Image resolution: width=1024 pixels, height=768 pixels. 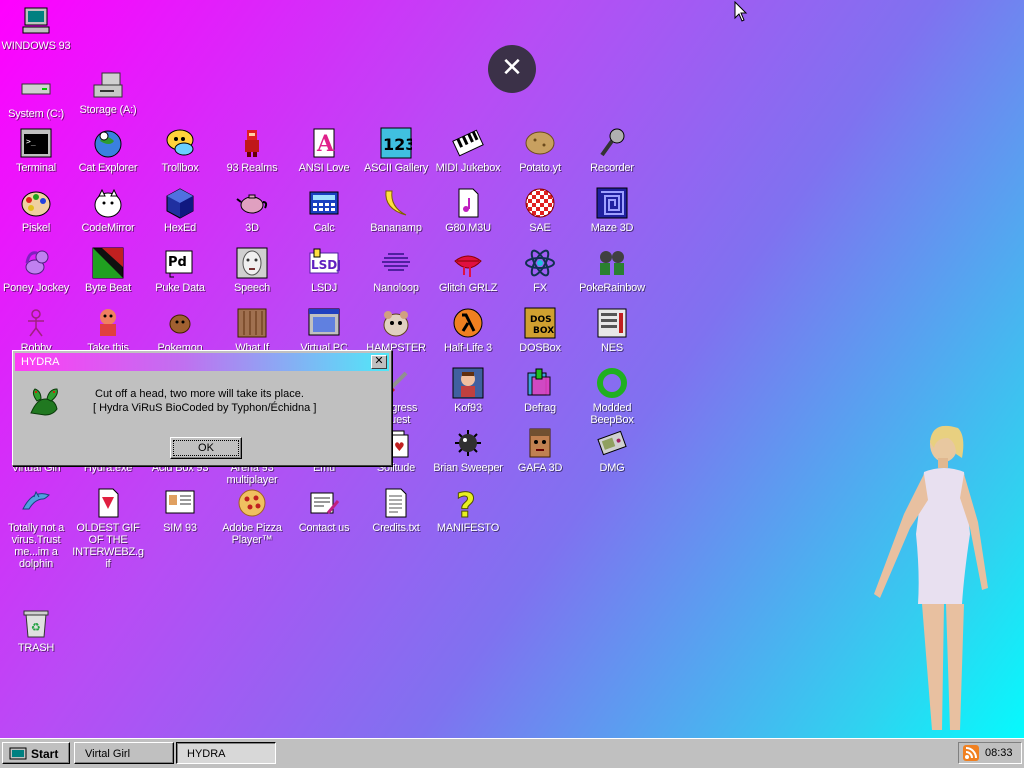 I want to click on text-file-icon, so click(x=396, y=503).